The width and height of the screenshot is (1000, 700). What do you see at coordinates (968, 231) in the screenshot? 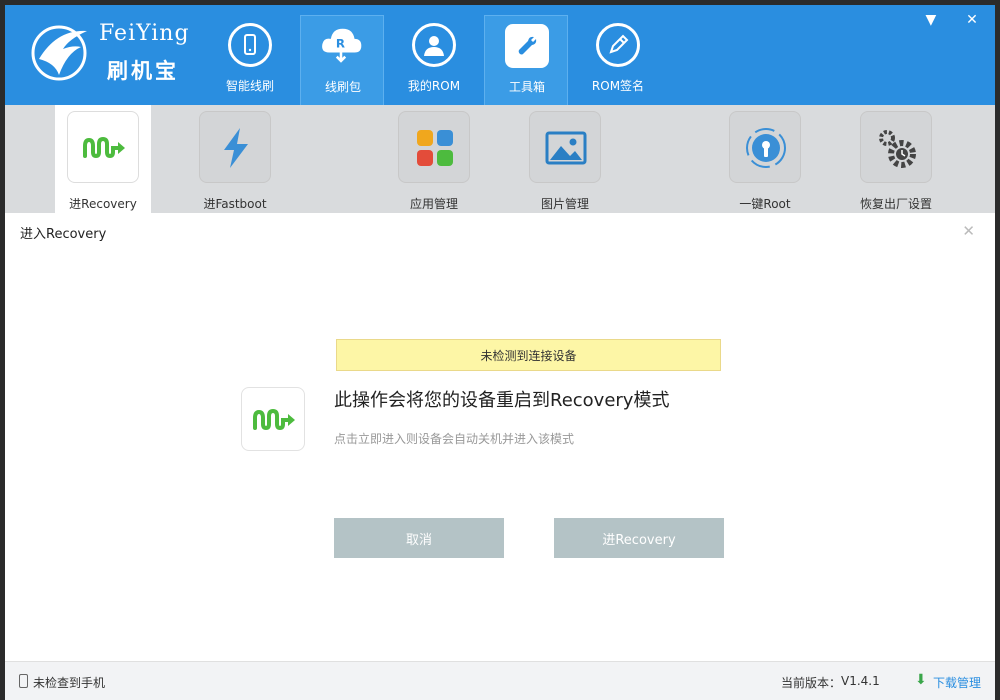
I see `panel-close-icon: ✕` at bounding box center [968, 231].